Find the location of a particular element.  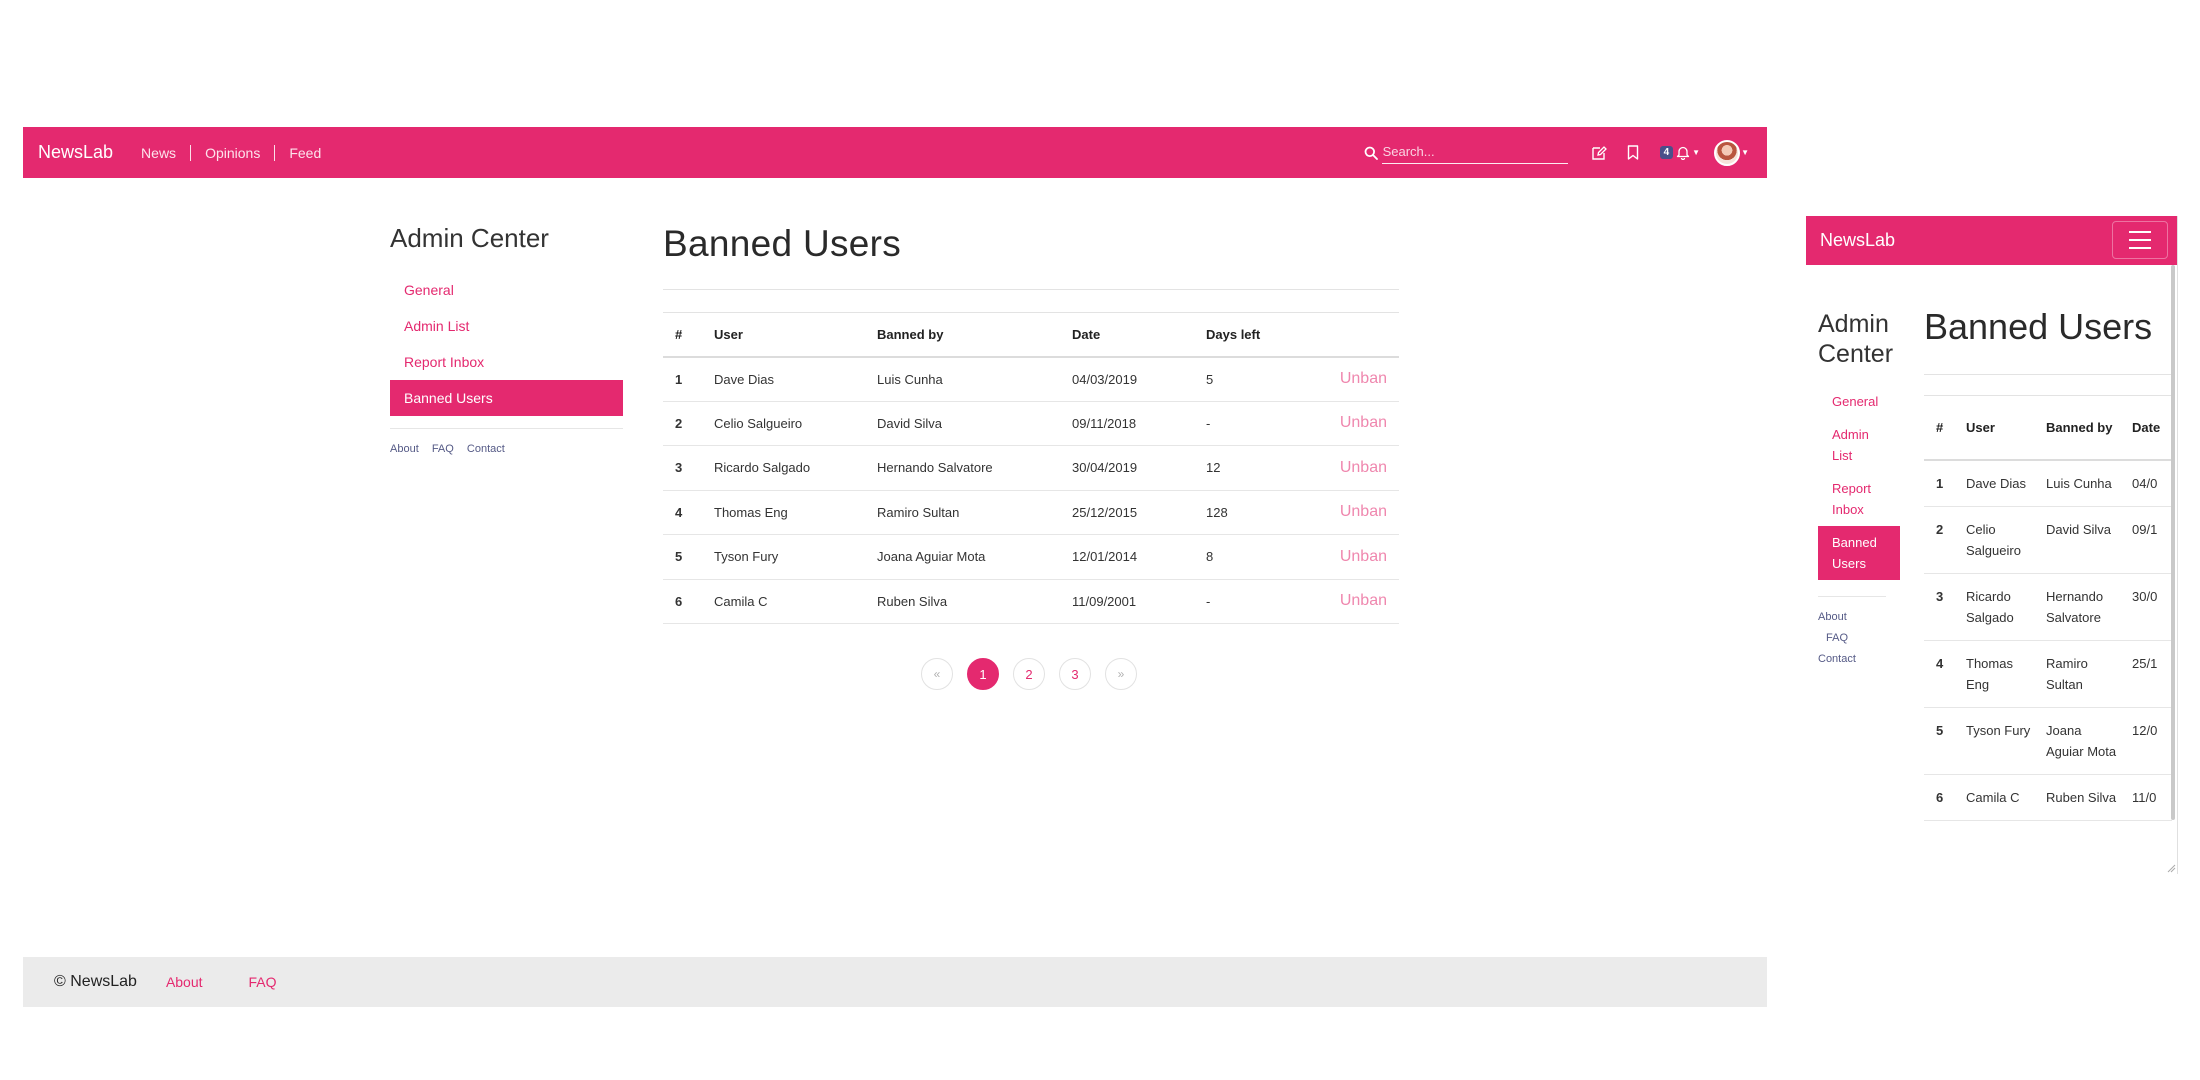

row-date: 30/0 is located at coordinates (2146, 607).